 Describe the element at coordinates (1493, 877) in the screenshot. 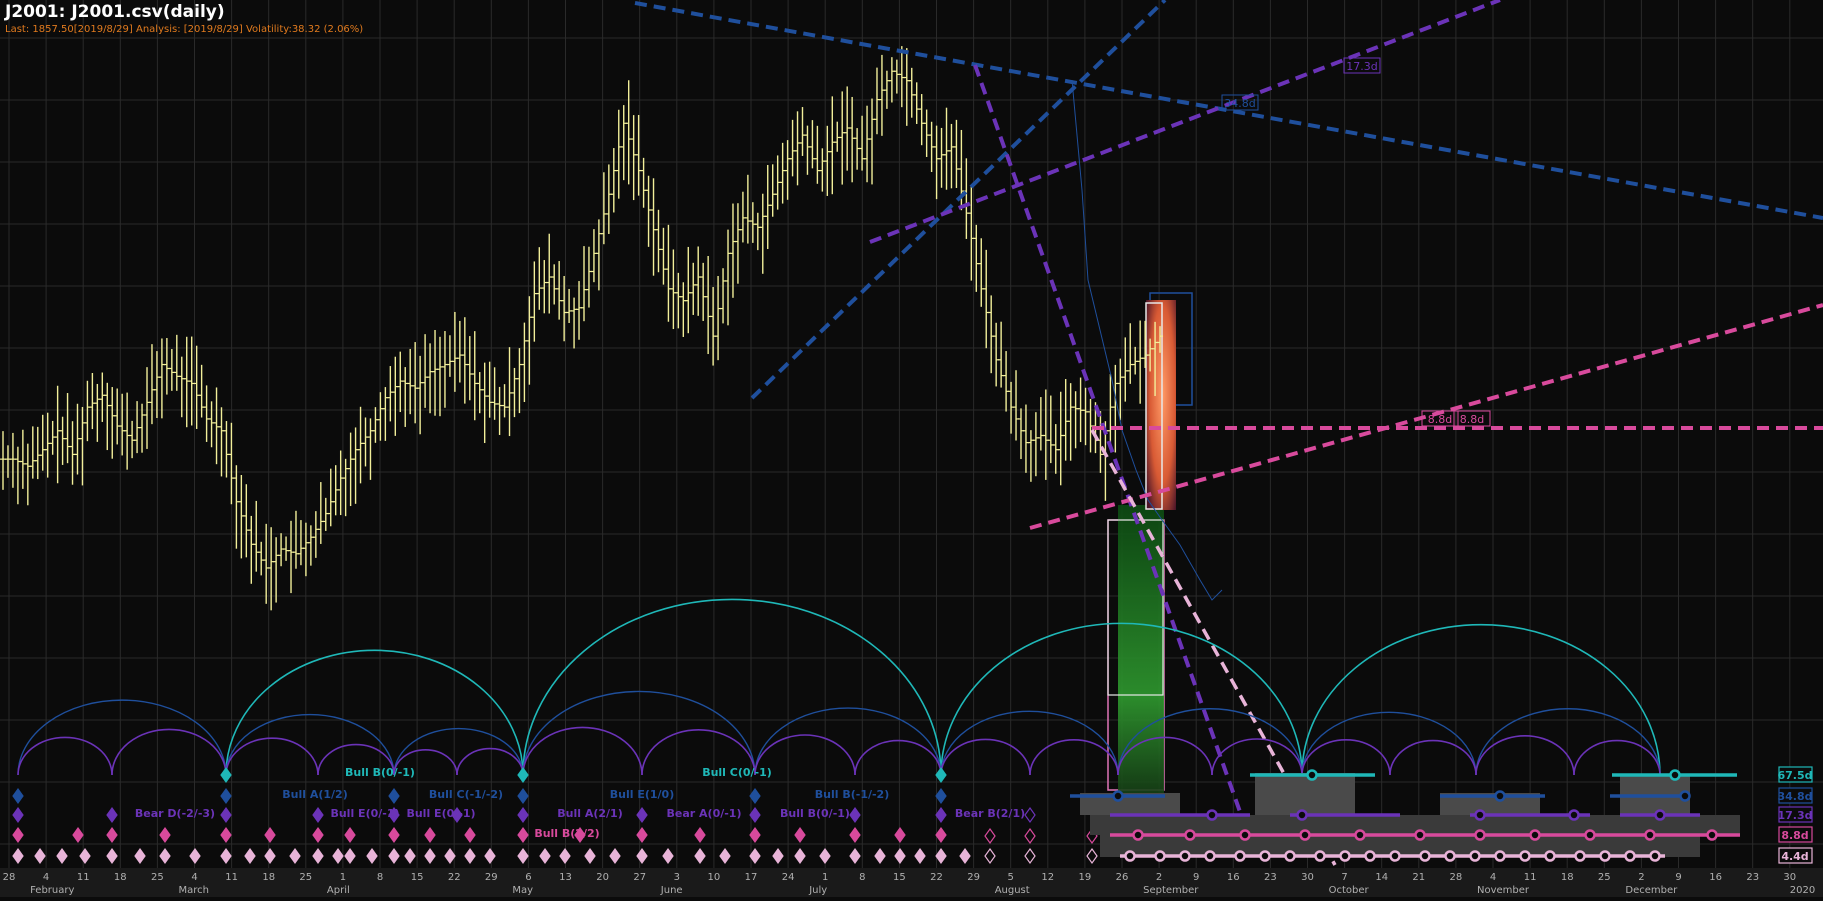

I see `x-tick-label: 4` at that location.